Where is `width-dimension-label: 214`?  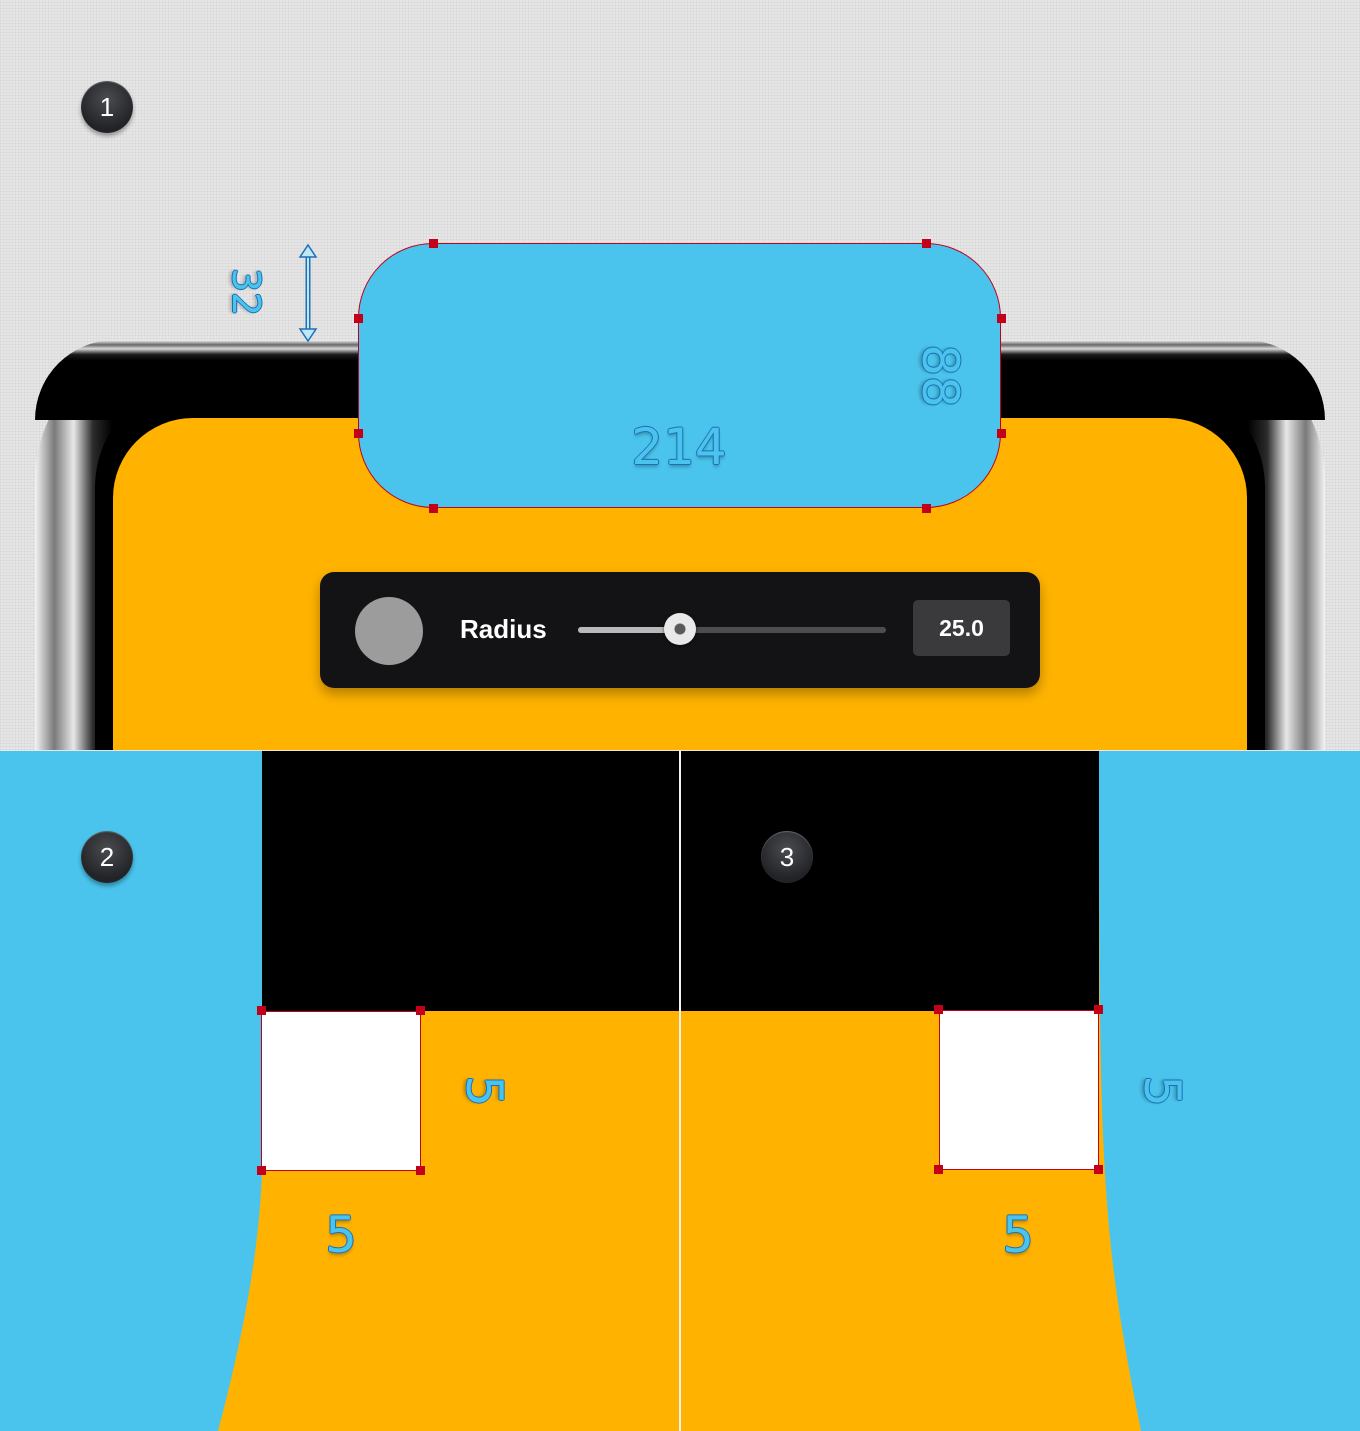
width-dimension-label: 214 is located at coordinates (679, 447).